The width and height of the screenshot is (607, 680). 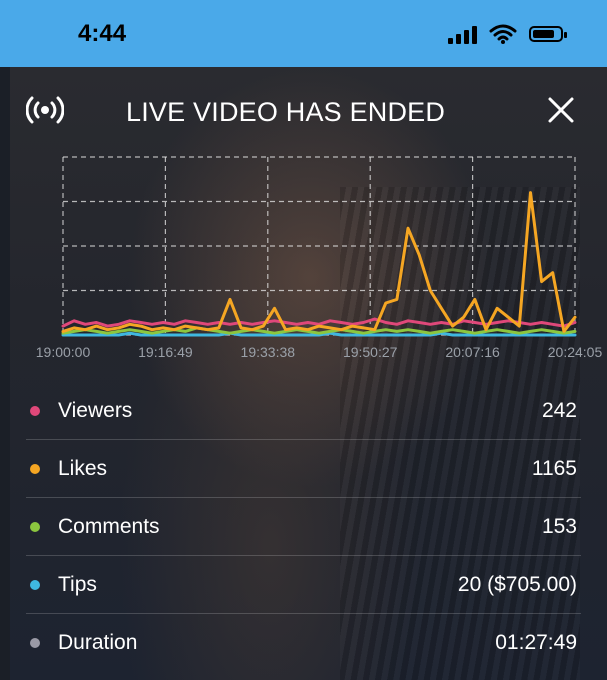 I want to click on stat-label: Tips, so click(x=77, y=584).